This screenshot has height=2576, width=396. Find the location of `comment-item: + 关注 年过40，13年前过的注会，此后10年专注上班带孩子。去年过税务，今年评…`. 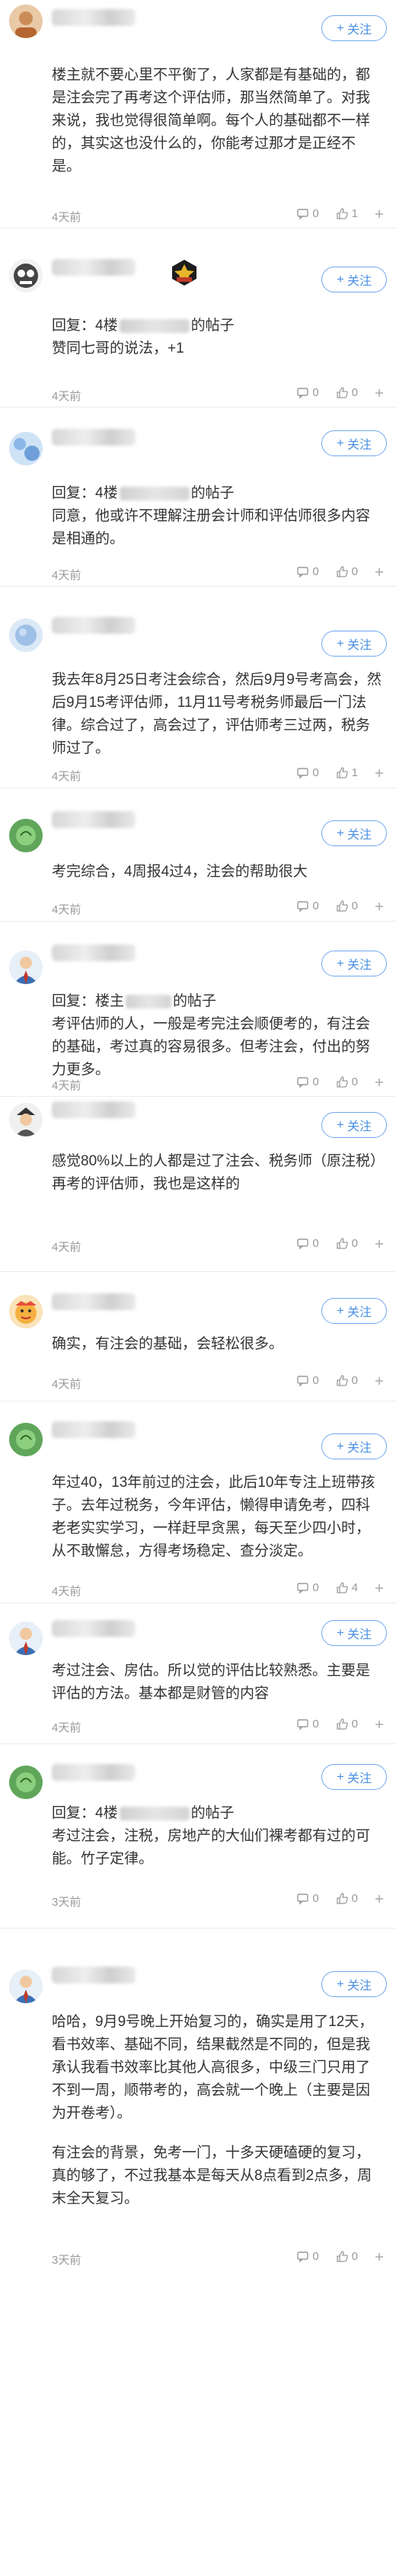

comment-item: + 关注 年过40，13年前过的注会，此后10年专注上班带孩子。去年过税务，今年评… is located at coordinates (198, 1502).